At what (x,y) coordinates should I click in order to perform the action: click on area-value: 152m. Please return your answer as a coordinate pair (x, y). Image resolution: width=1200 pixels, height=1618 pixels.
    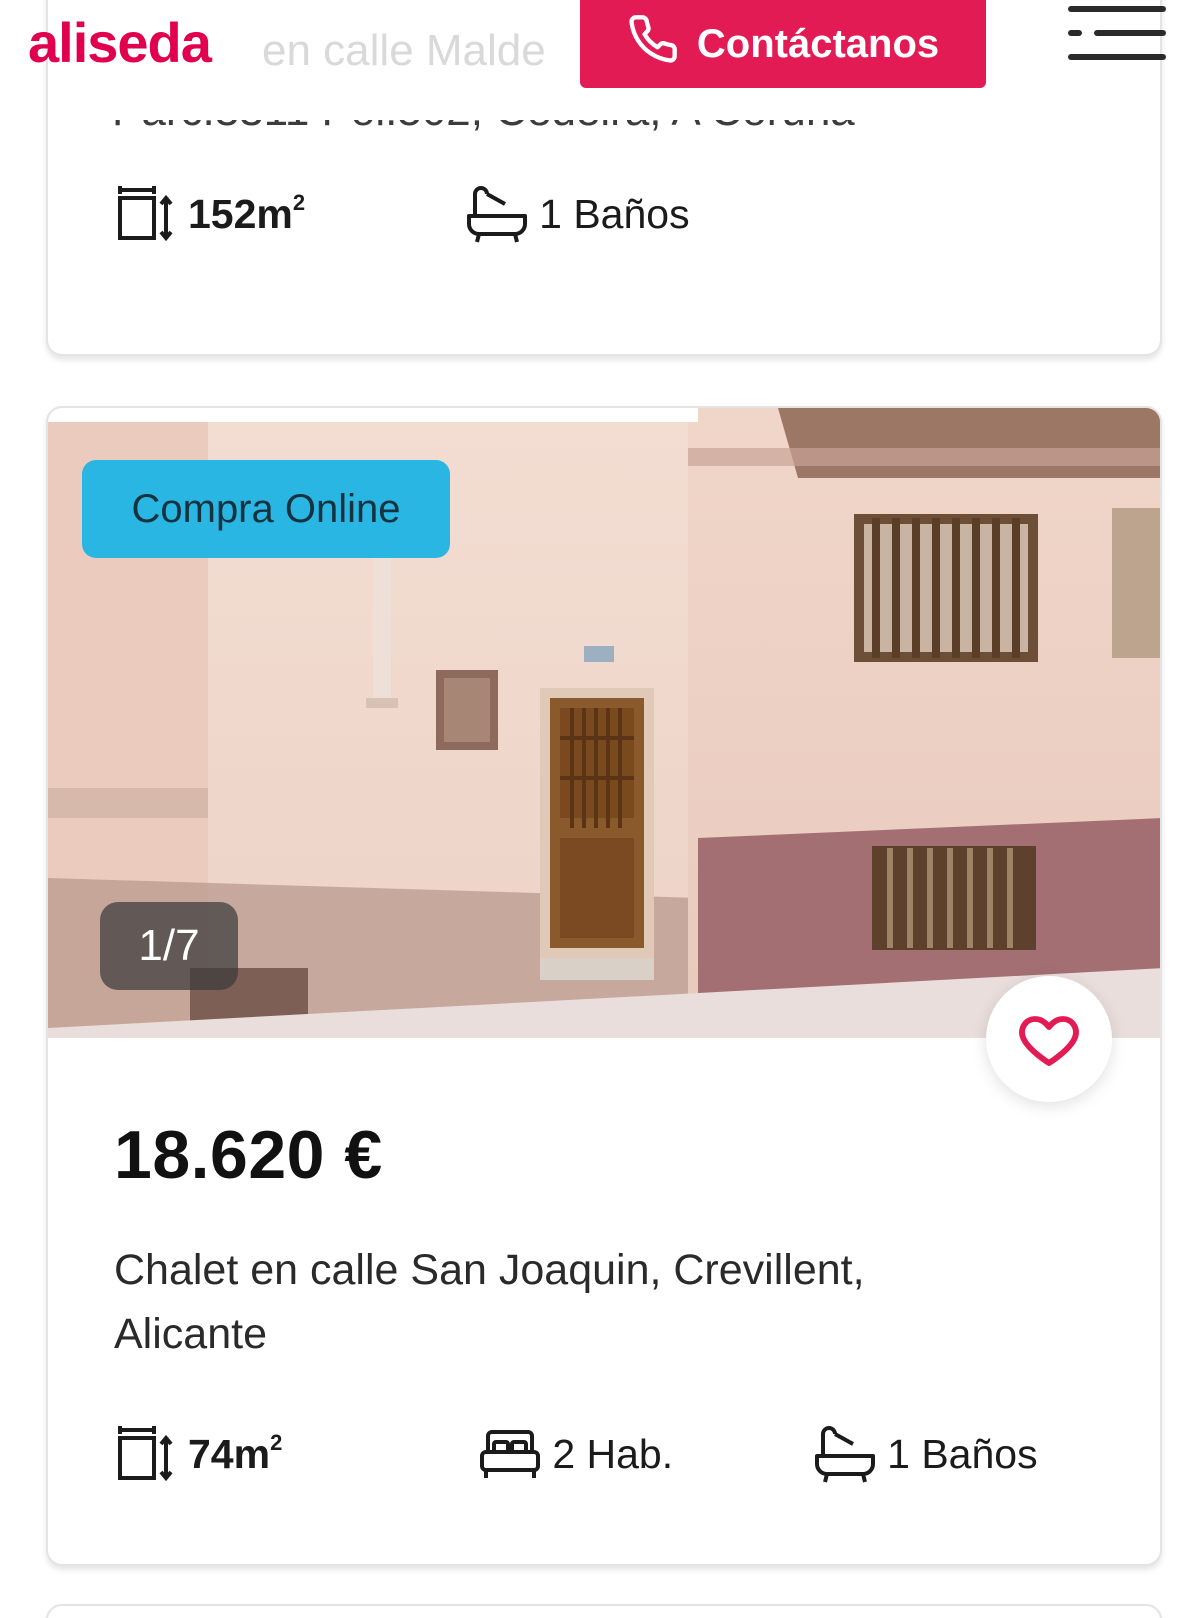
    Looking at the image, I should click on (240, 214).